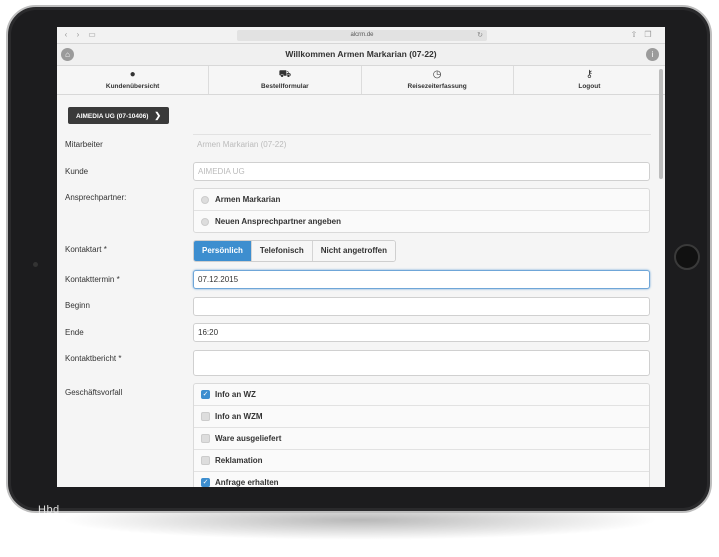  I want to click on ende-field: 16:20, so click(421, 332).